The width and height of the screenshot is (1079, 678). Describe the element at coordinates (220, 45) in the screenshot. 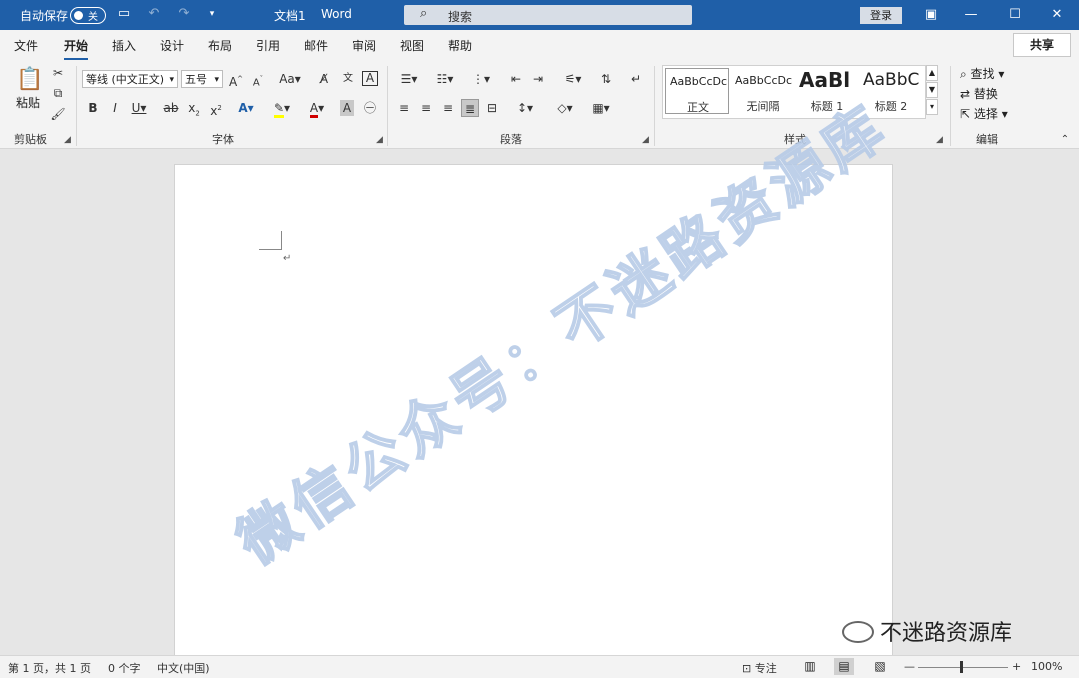

I see `tab-layout: 布局` at that location.